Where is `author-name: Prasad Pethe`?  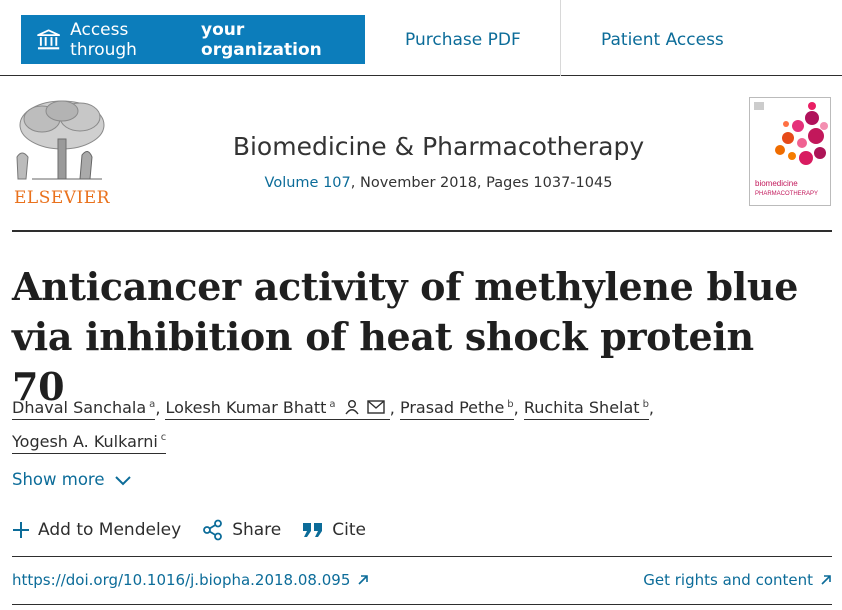
author-name: Prasad Pethe is located at coordinates (452, 408).